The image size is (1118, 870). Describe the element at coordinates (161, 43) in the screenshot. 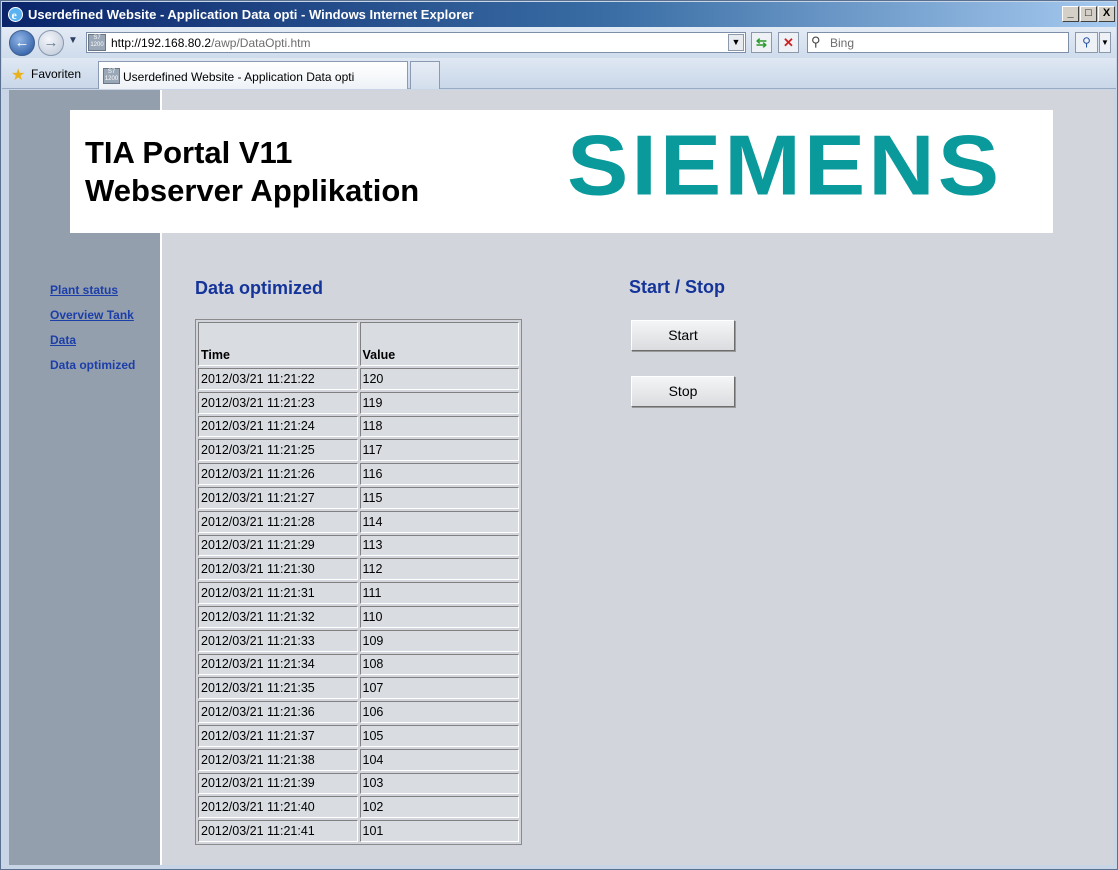

I see `url-host: http://192.168.80.2` at that location.